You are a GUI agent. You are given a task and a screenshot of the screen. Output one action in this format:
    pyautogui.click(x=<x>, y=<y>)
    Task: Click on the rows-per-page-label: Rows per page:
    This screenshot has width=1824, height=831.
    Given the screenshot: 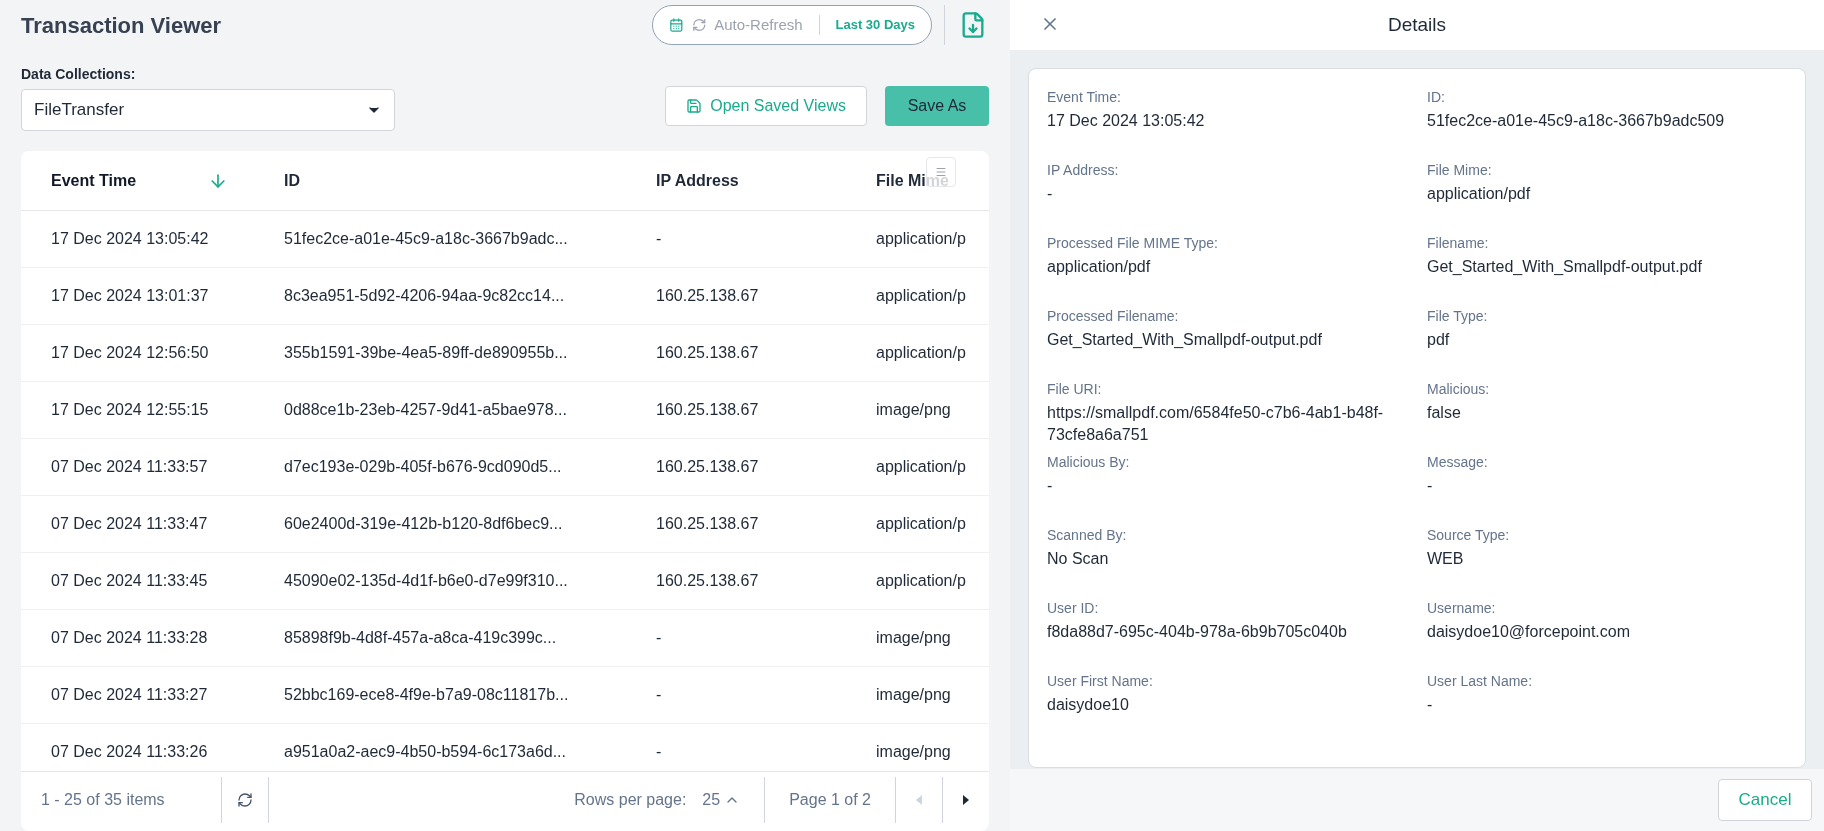 What is the action you would take?
    pyautogui.click(x=630, y=799)
    